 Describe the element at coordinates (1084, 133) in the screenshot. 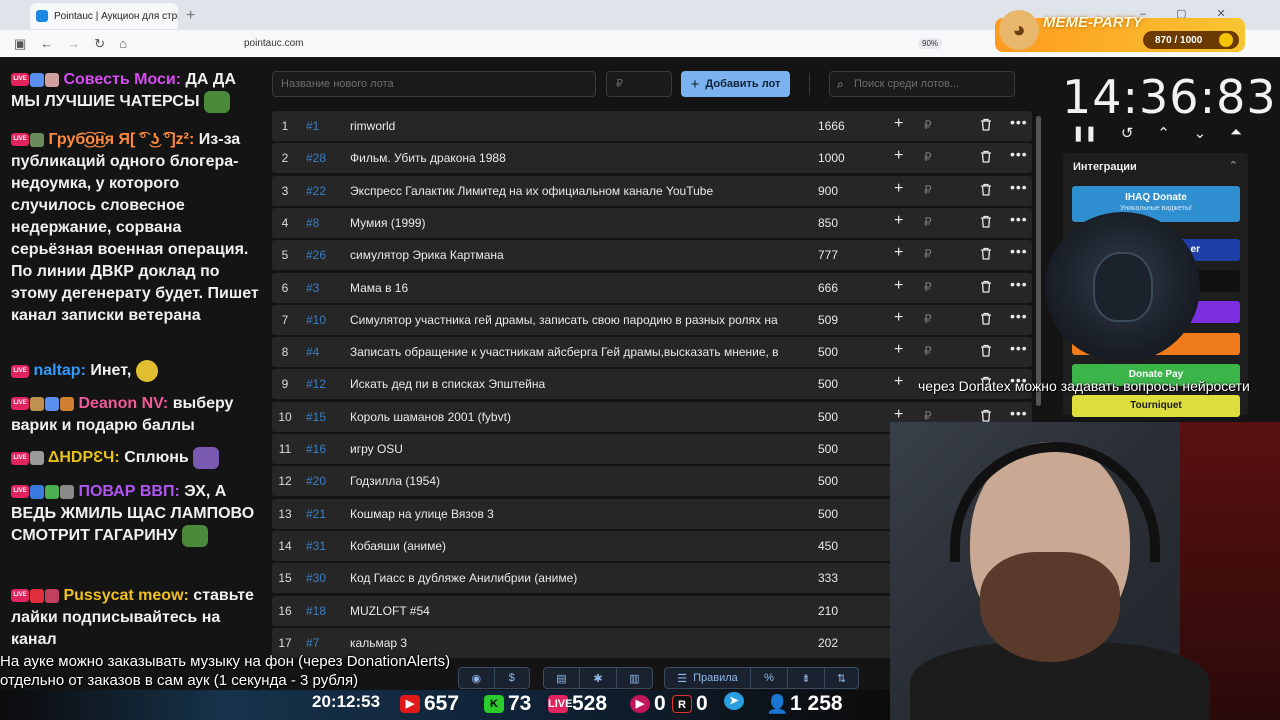

I see `pause-icon: ❚❚` at that location.